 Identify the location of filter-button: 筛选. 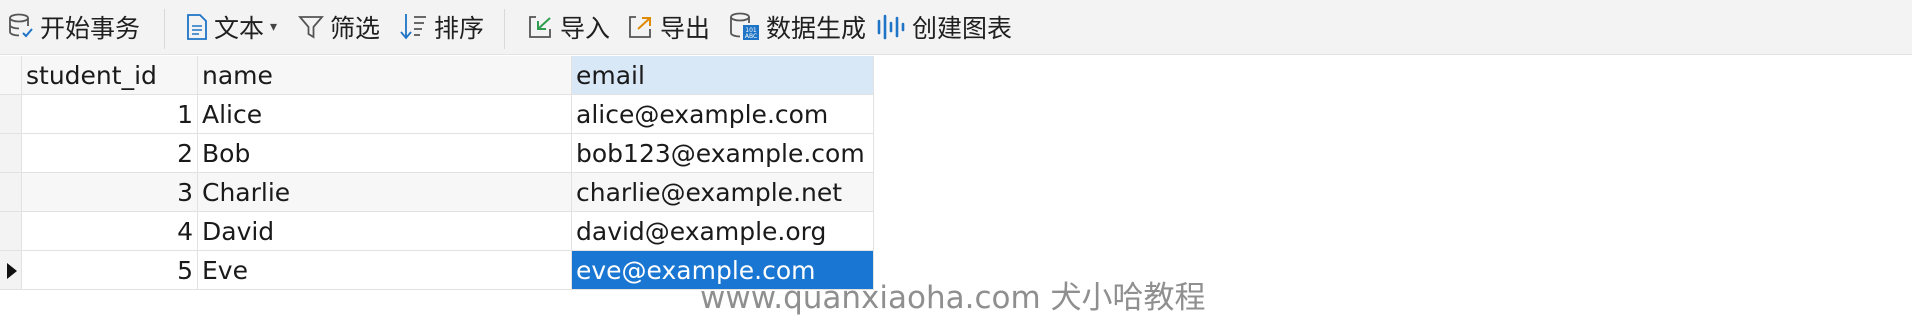
(339, 27).